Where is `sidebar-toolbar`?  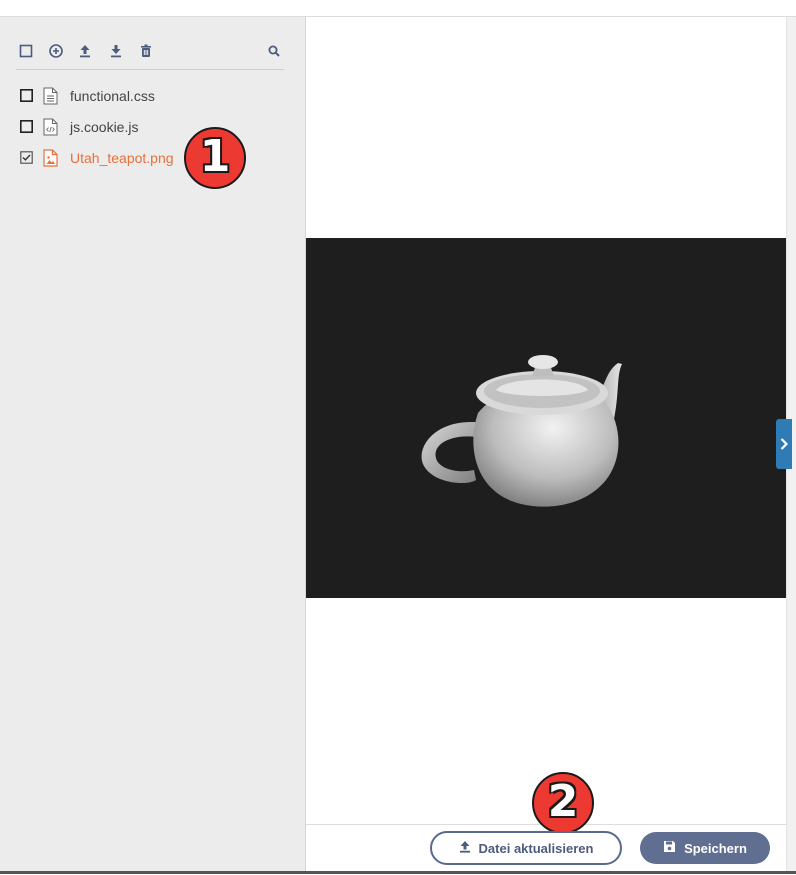
sidebar-toolbar is located at coordinates (150, 55).